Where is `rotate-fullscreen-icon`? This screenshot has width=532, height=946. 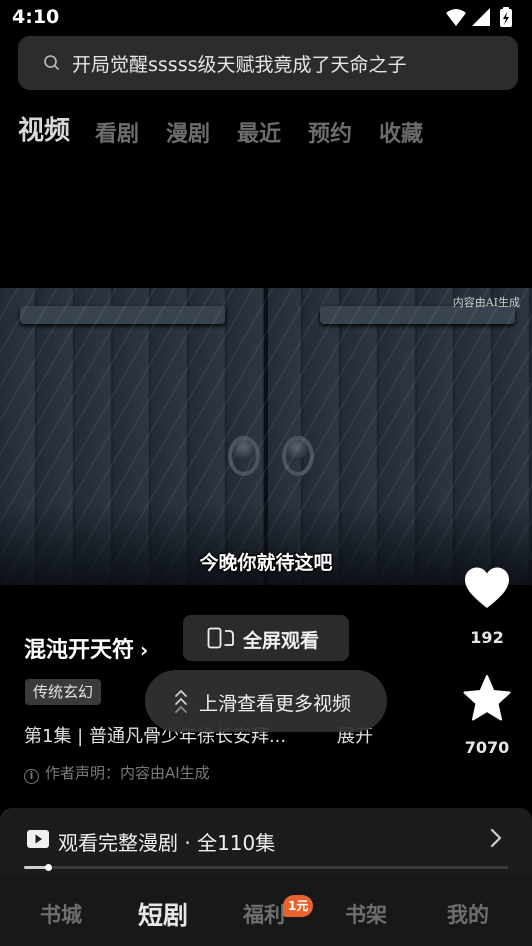
rotate-fullscreen-icon is located at coordinates (220, 638).